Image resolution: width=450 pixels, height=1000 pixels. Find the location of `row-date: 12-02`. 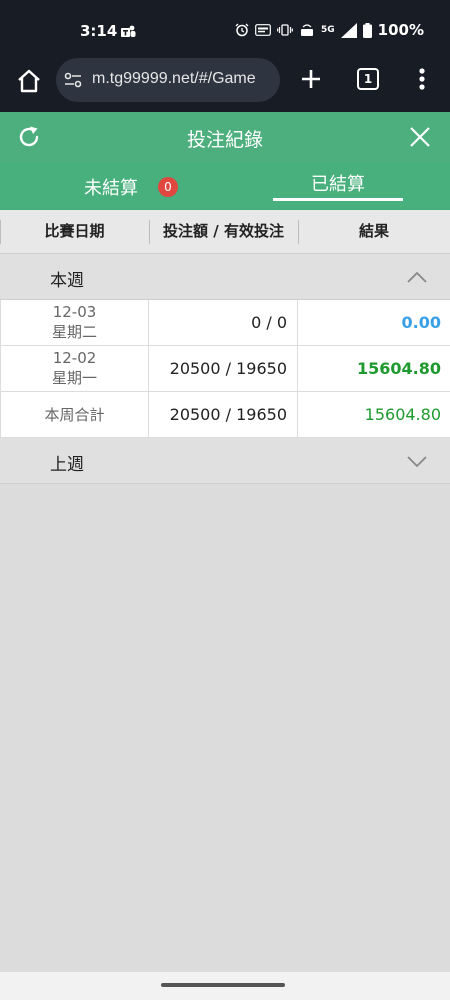

row-date: 12-02 is located at coordinates (74, 358).